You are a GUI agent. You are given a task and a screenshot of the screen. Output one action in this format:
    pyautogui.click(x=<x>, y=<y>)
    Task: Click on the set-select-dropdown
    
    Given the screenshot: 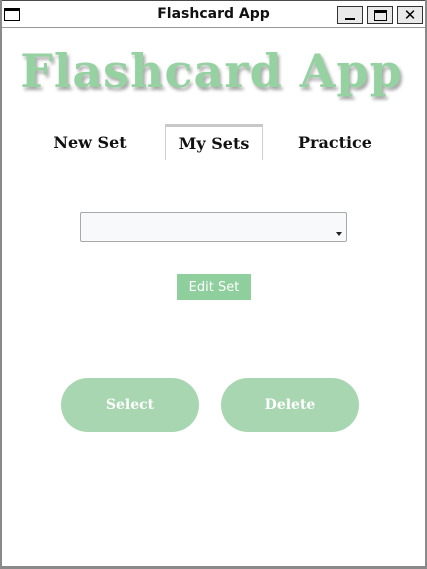 What is the action you would take?
    pyautogui.click(x=213, y=227)
    